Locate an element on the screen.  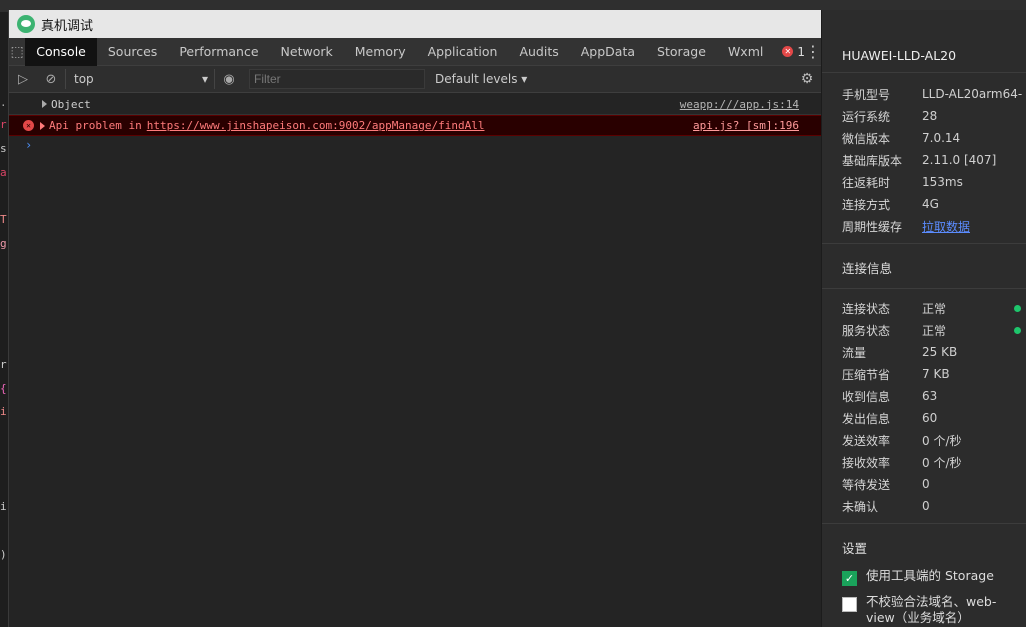
inspect-element-icon: ⬚ is located at coordinates (17, 52).